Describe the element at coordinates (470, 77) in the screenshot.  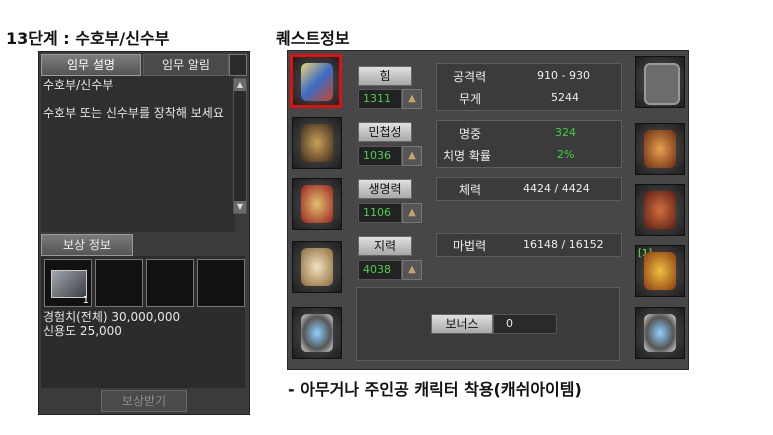
I see `attack-label: 공격력` at that location.